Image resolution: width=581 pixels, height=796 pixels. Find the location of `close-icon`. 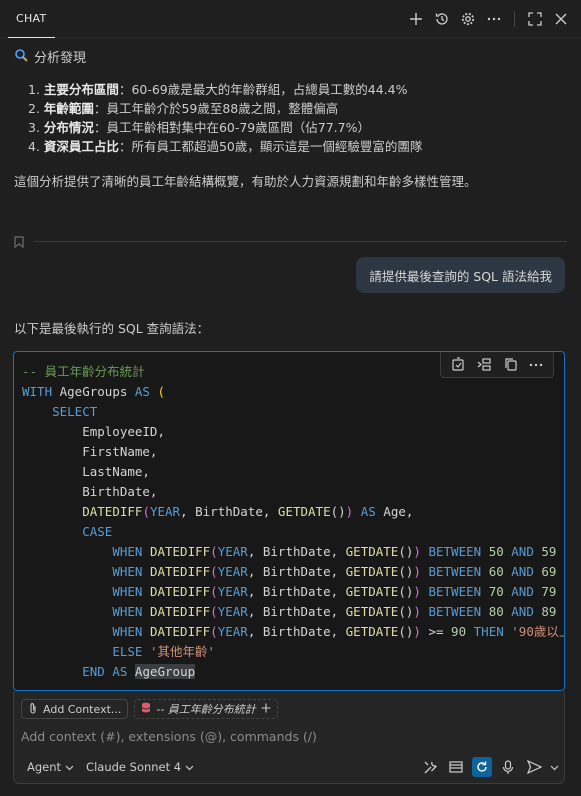

close-icon is located at coordinates (561, 19).